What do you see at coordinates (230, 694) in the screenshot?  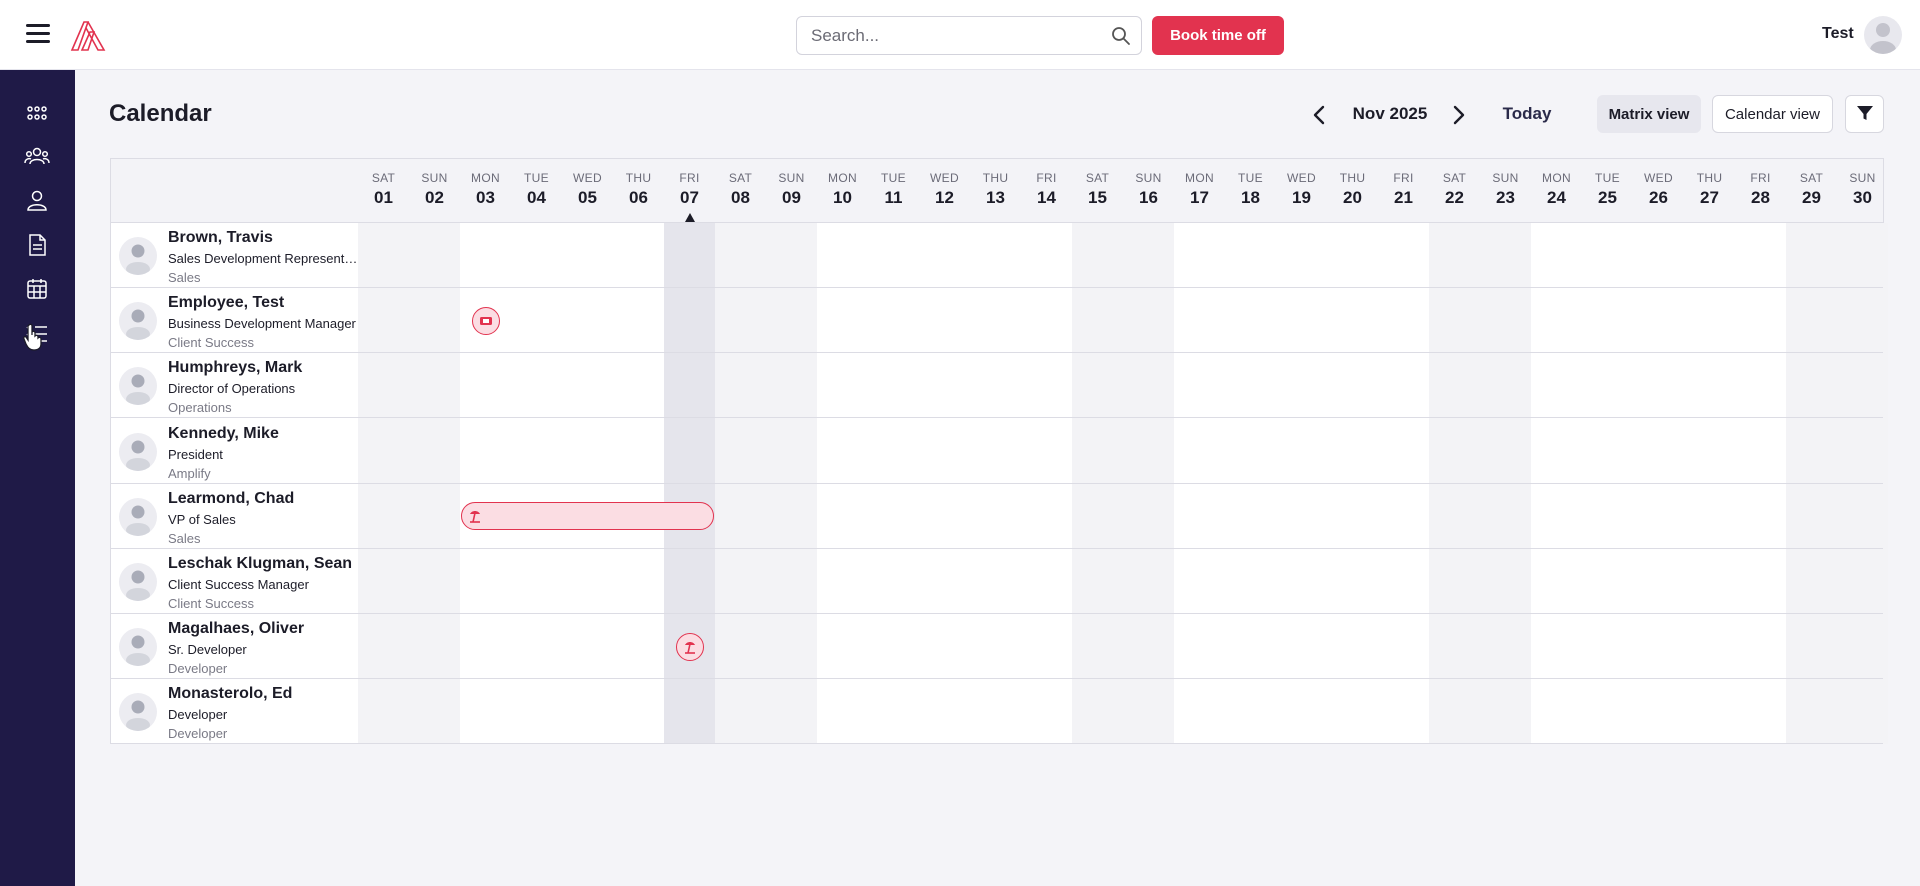 I see `employee-name: Monasterolo, Ed` at bounding box center [230, 694].